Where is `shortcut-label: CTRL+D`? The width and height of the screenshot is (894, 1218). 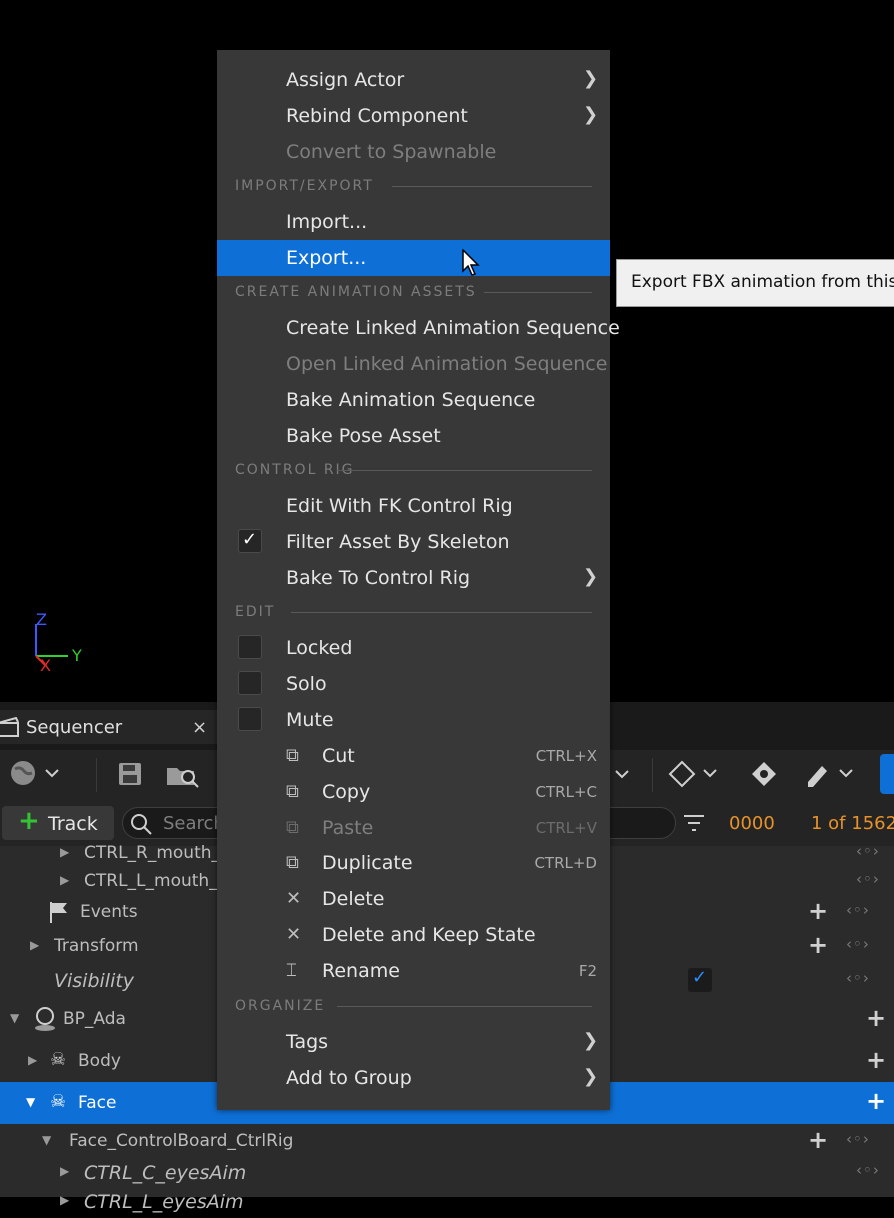
shortcut-label: CTRL+D is located at coordinates (565, 863).